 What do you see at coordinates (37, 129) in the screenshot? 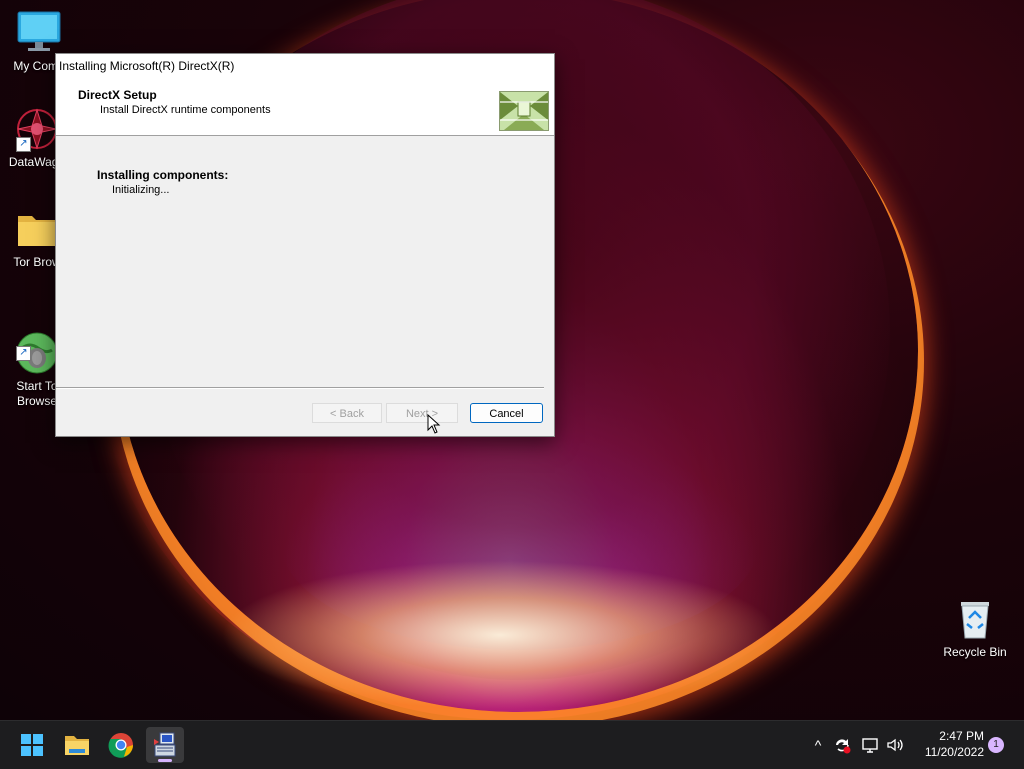
I see `datawagon-icon: ↗` at bounding box center [37, 129].